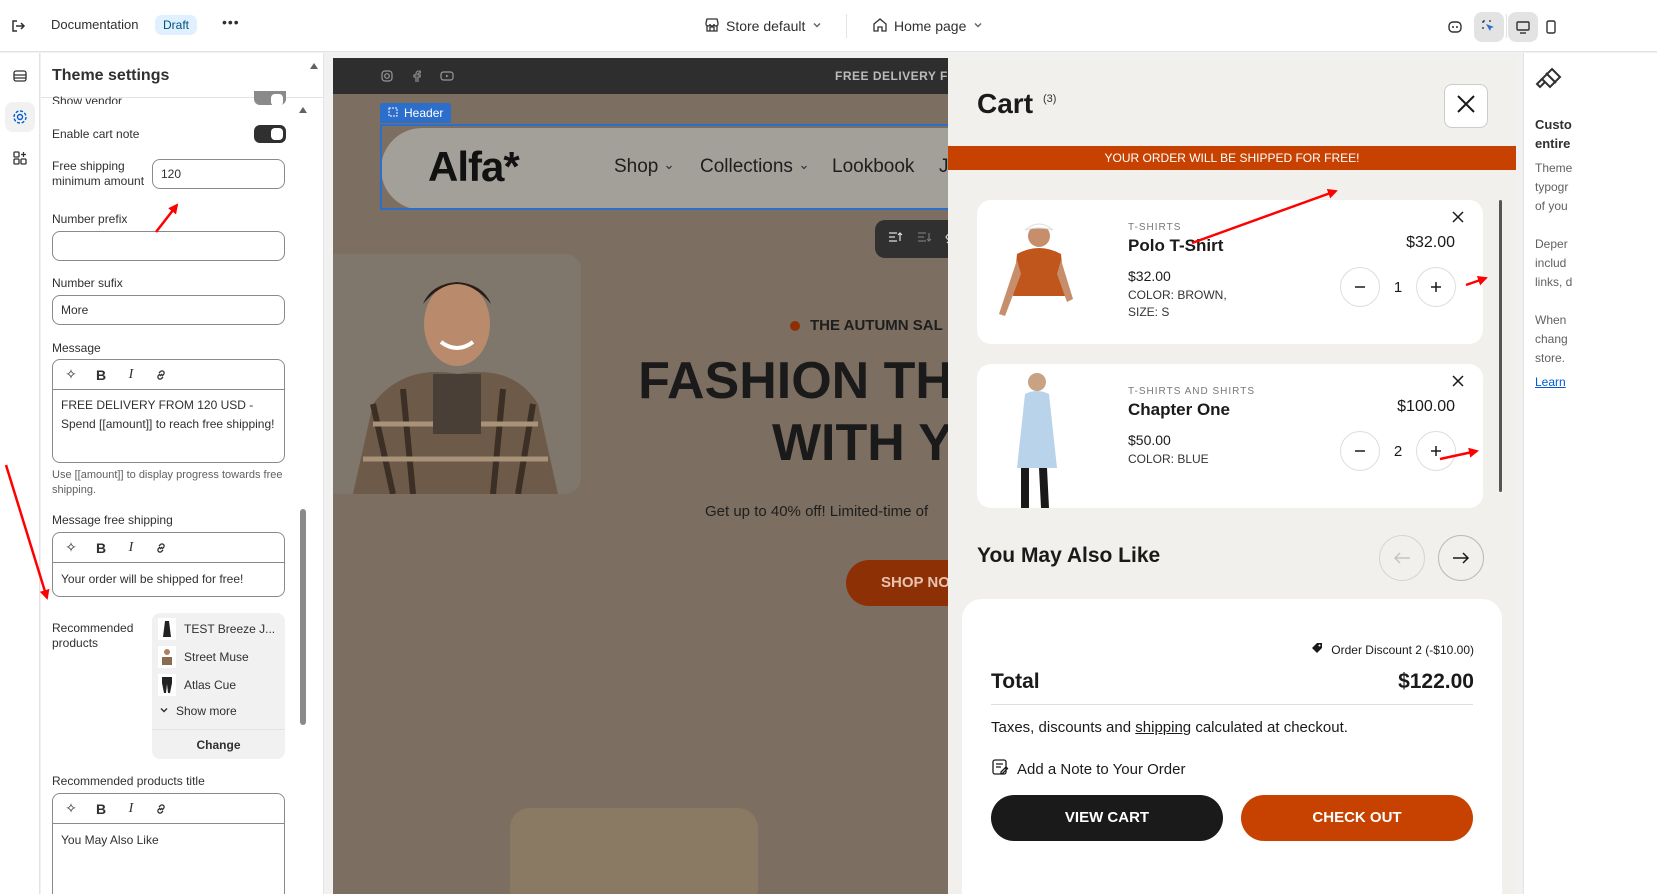  What do you see at coordinates (928, 26) in the screenshot?
I see `page-select: Home page` at bounding box center [928, 26].